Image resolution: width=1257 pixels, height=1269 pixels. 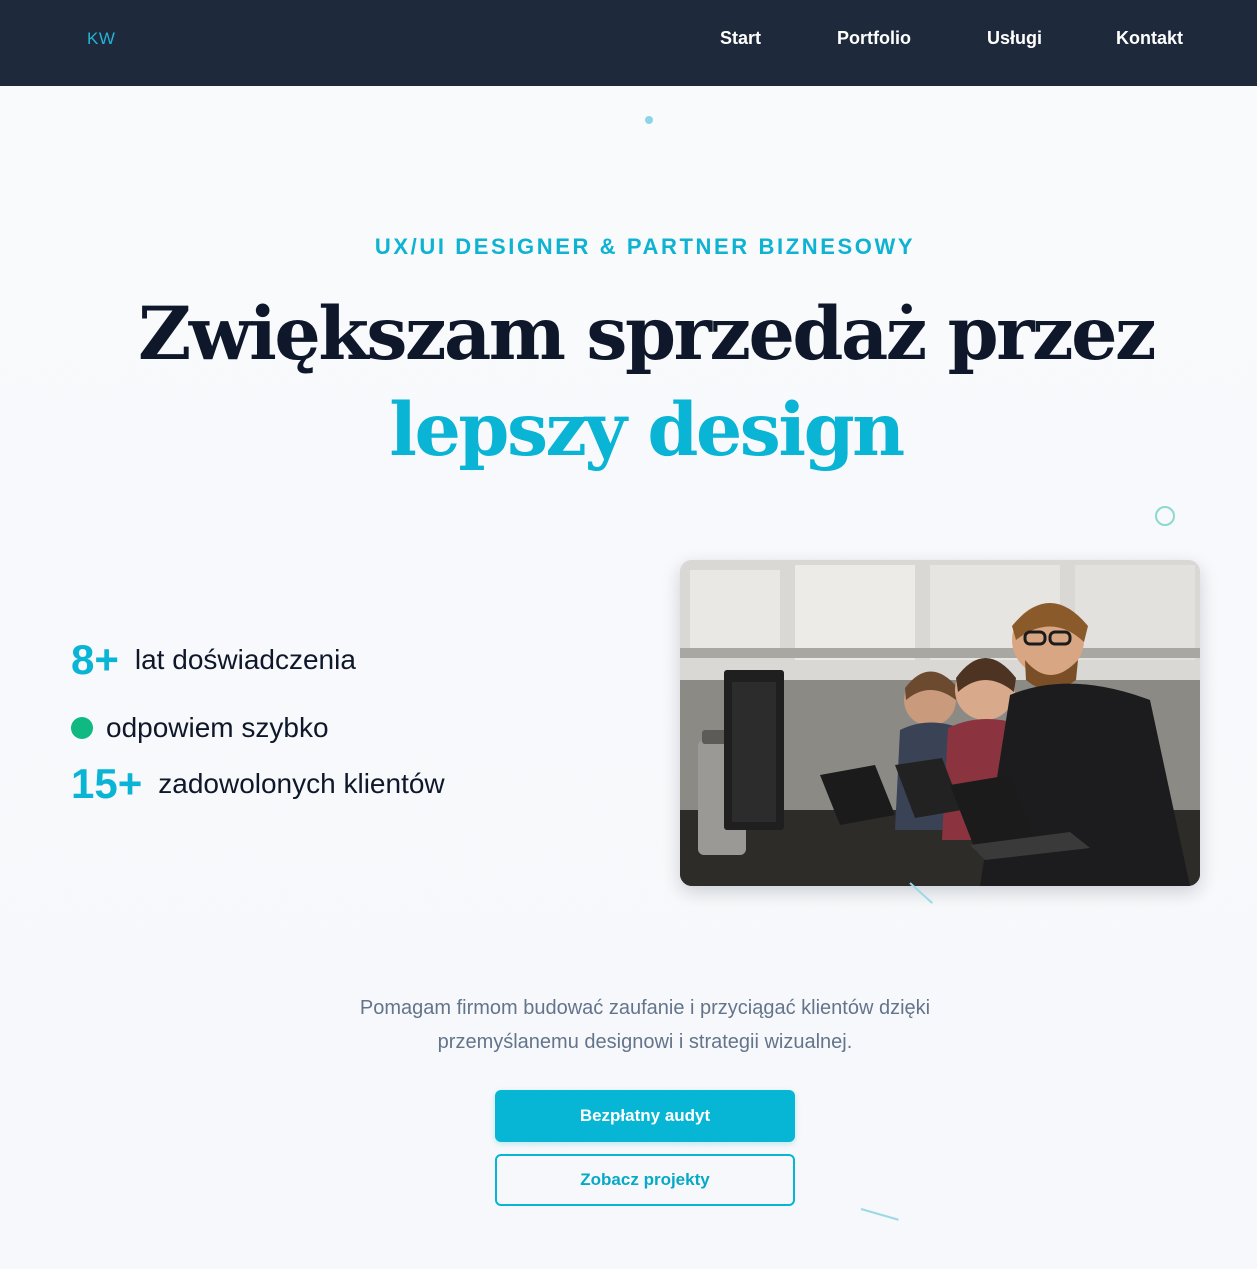 What do you see at coordinates (1149, 38) in the screenshot?
I see `nav-kontakt-link: Kontakt` at bounding box center [1149, 38].